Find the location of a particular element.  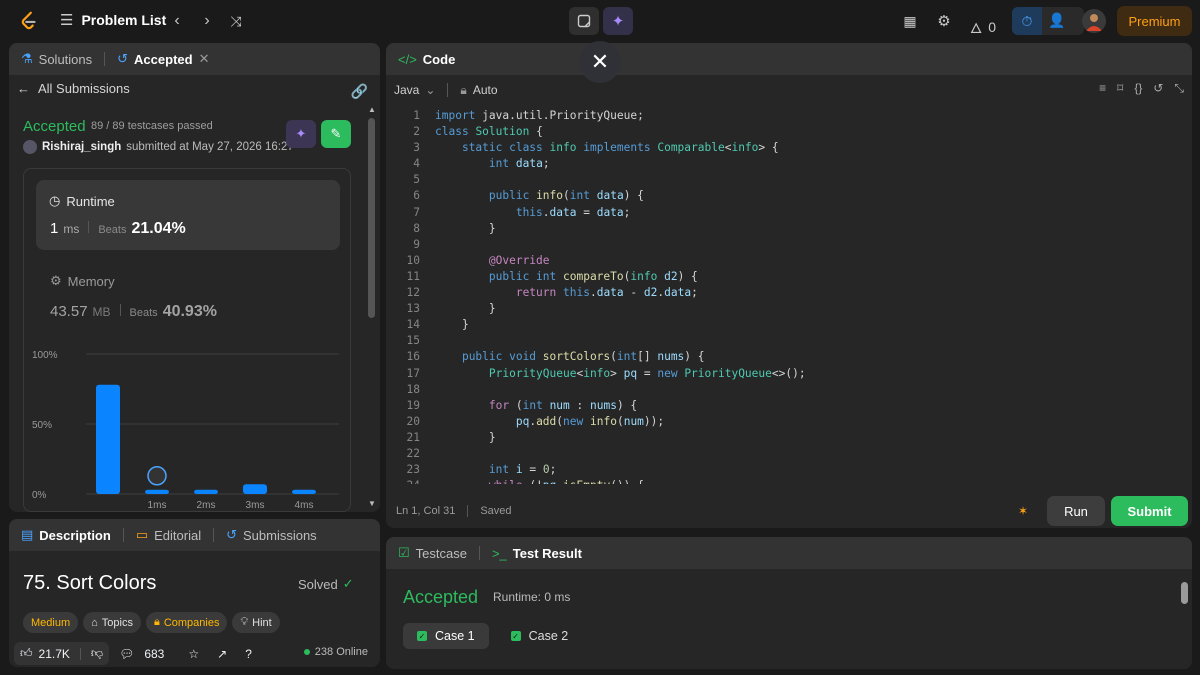

code-line: 4 int data; is located at coordinates (781, 164).